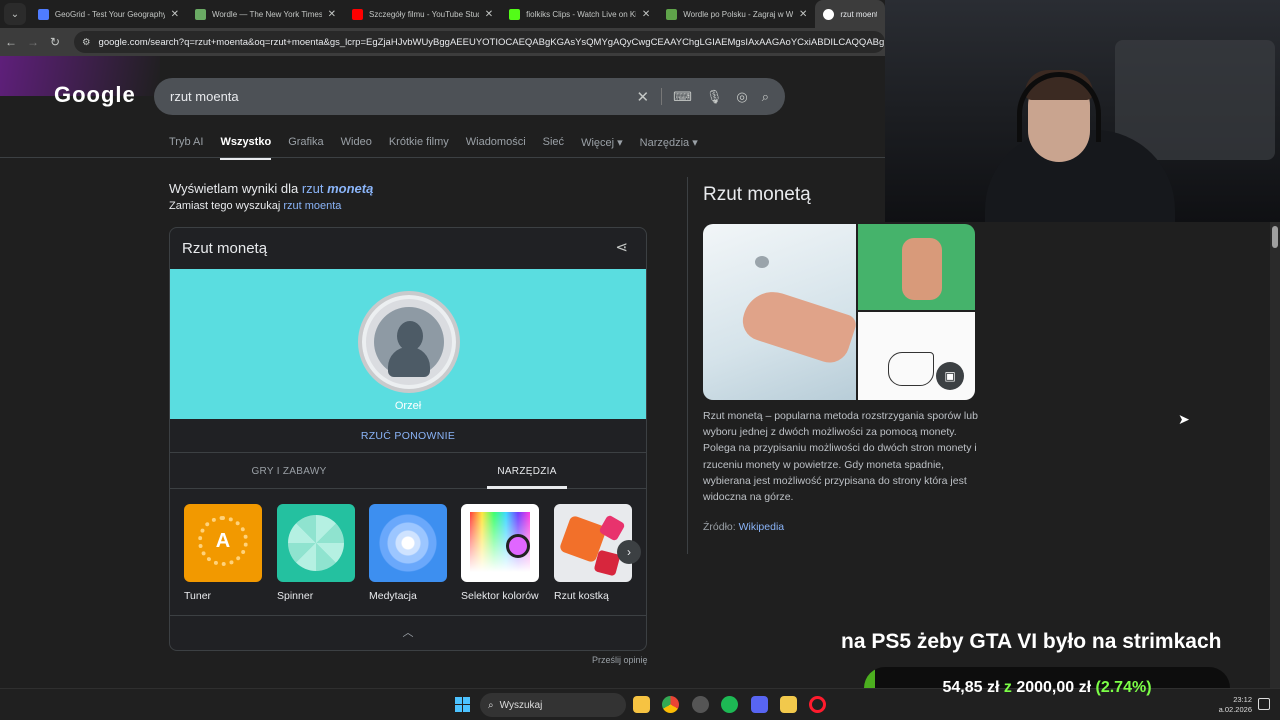 This screenshot has width=1280, height=720. What do you see at coordinates (518, 546) in the screenshot?
I see `color-selector-dot` at bounding box center [518, 546].